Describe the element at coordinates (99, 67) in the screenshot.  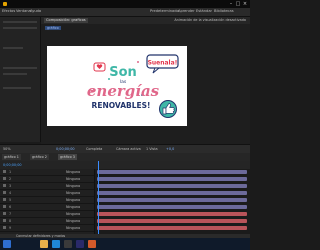
I see `heart-bubble-icon` at that location.